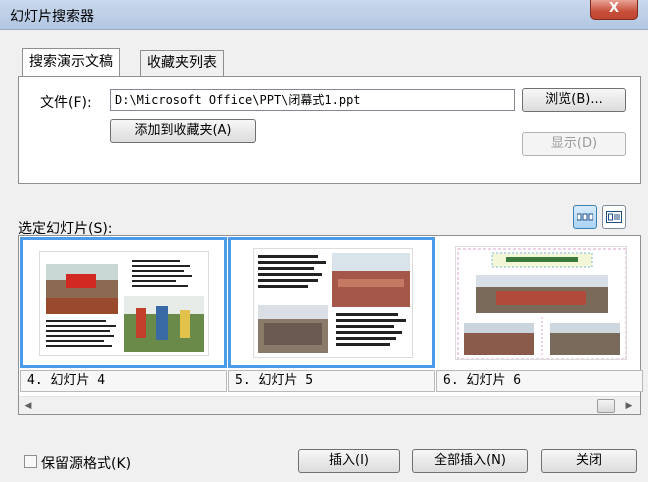 This screenshot has width=648, height=482. What do you see at coordinates (574, 144) in the screenshot?
I see `show-button: 显示(D)` at bounding box center [574, 144].